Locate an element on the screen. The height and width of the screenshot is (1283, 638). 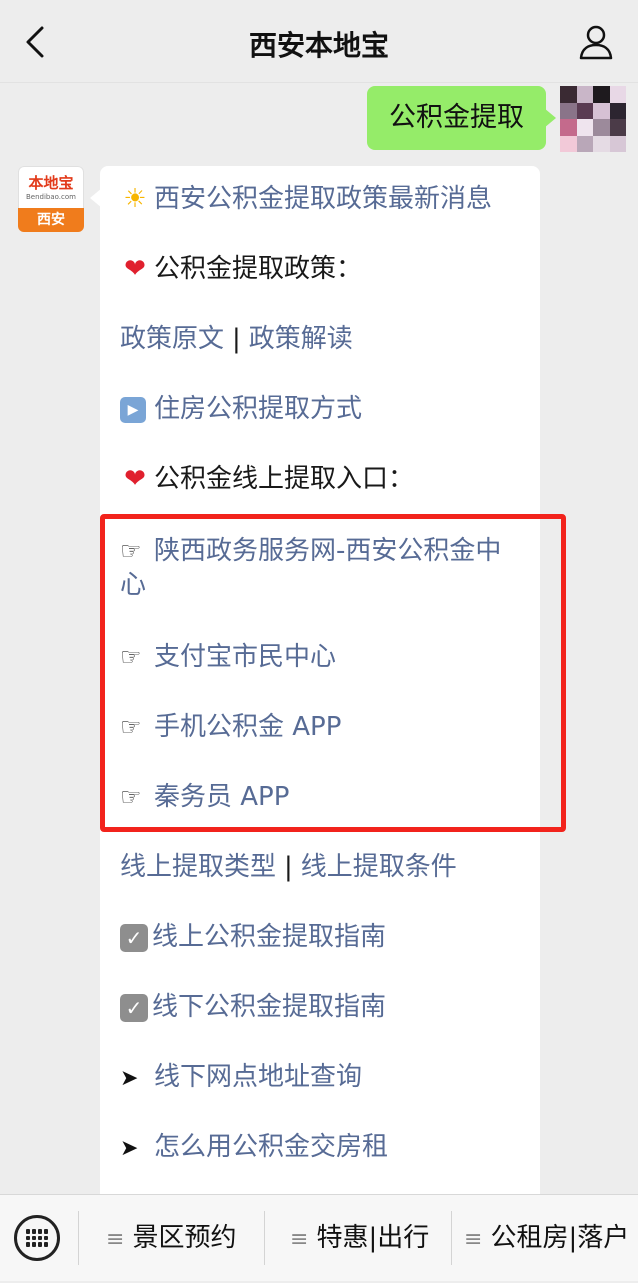
play-icon: ▶ is located at coordinates (133, 409).